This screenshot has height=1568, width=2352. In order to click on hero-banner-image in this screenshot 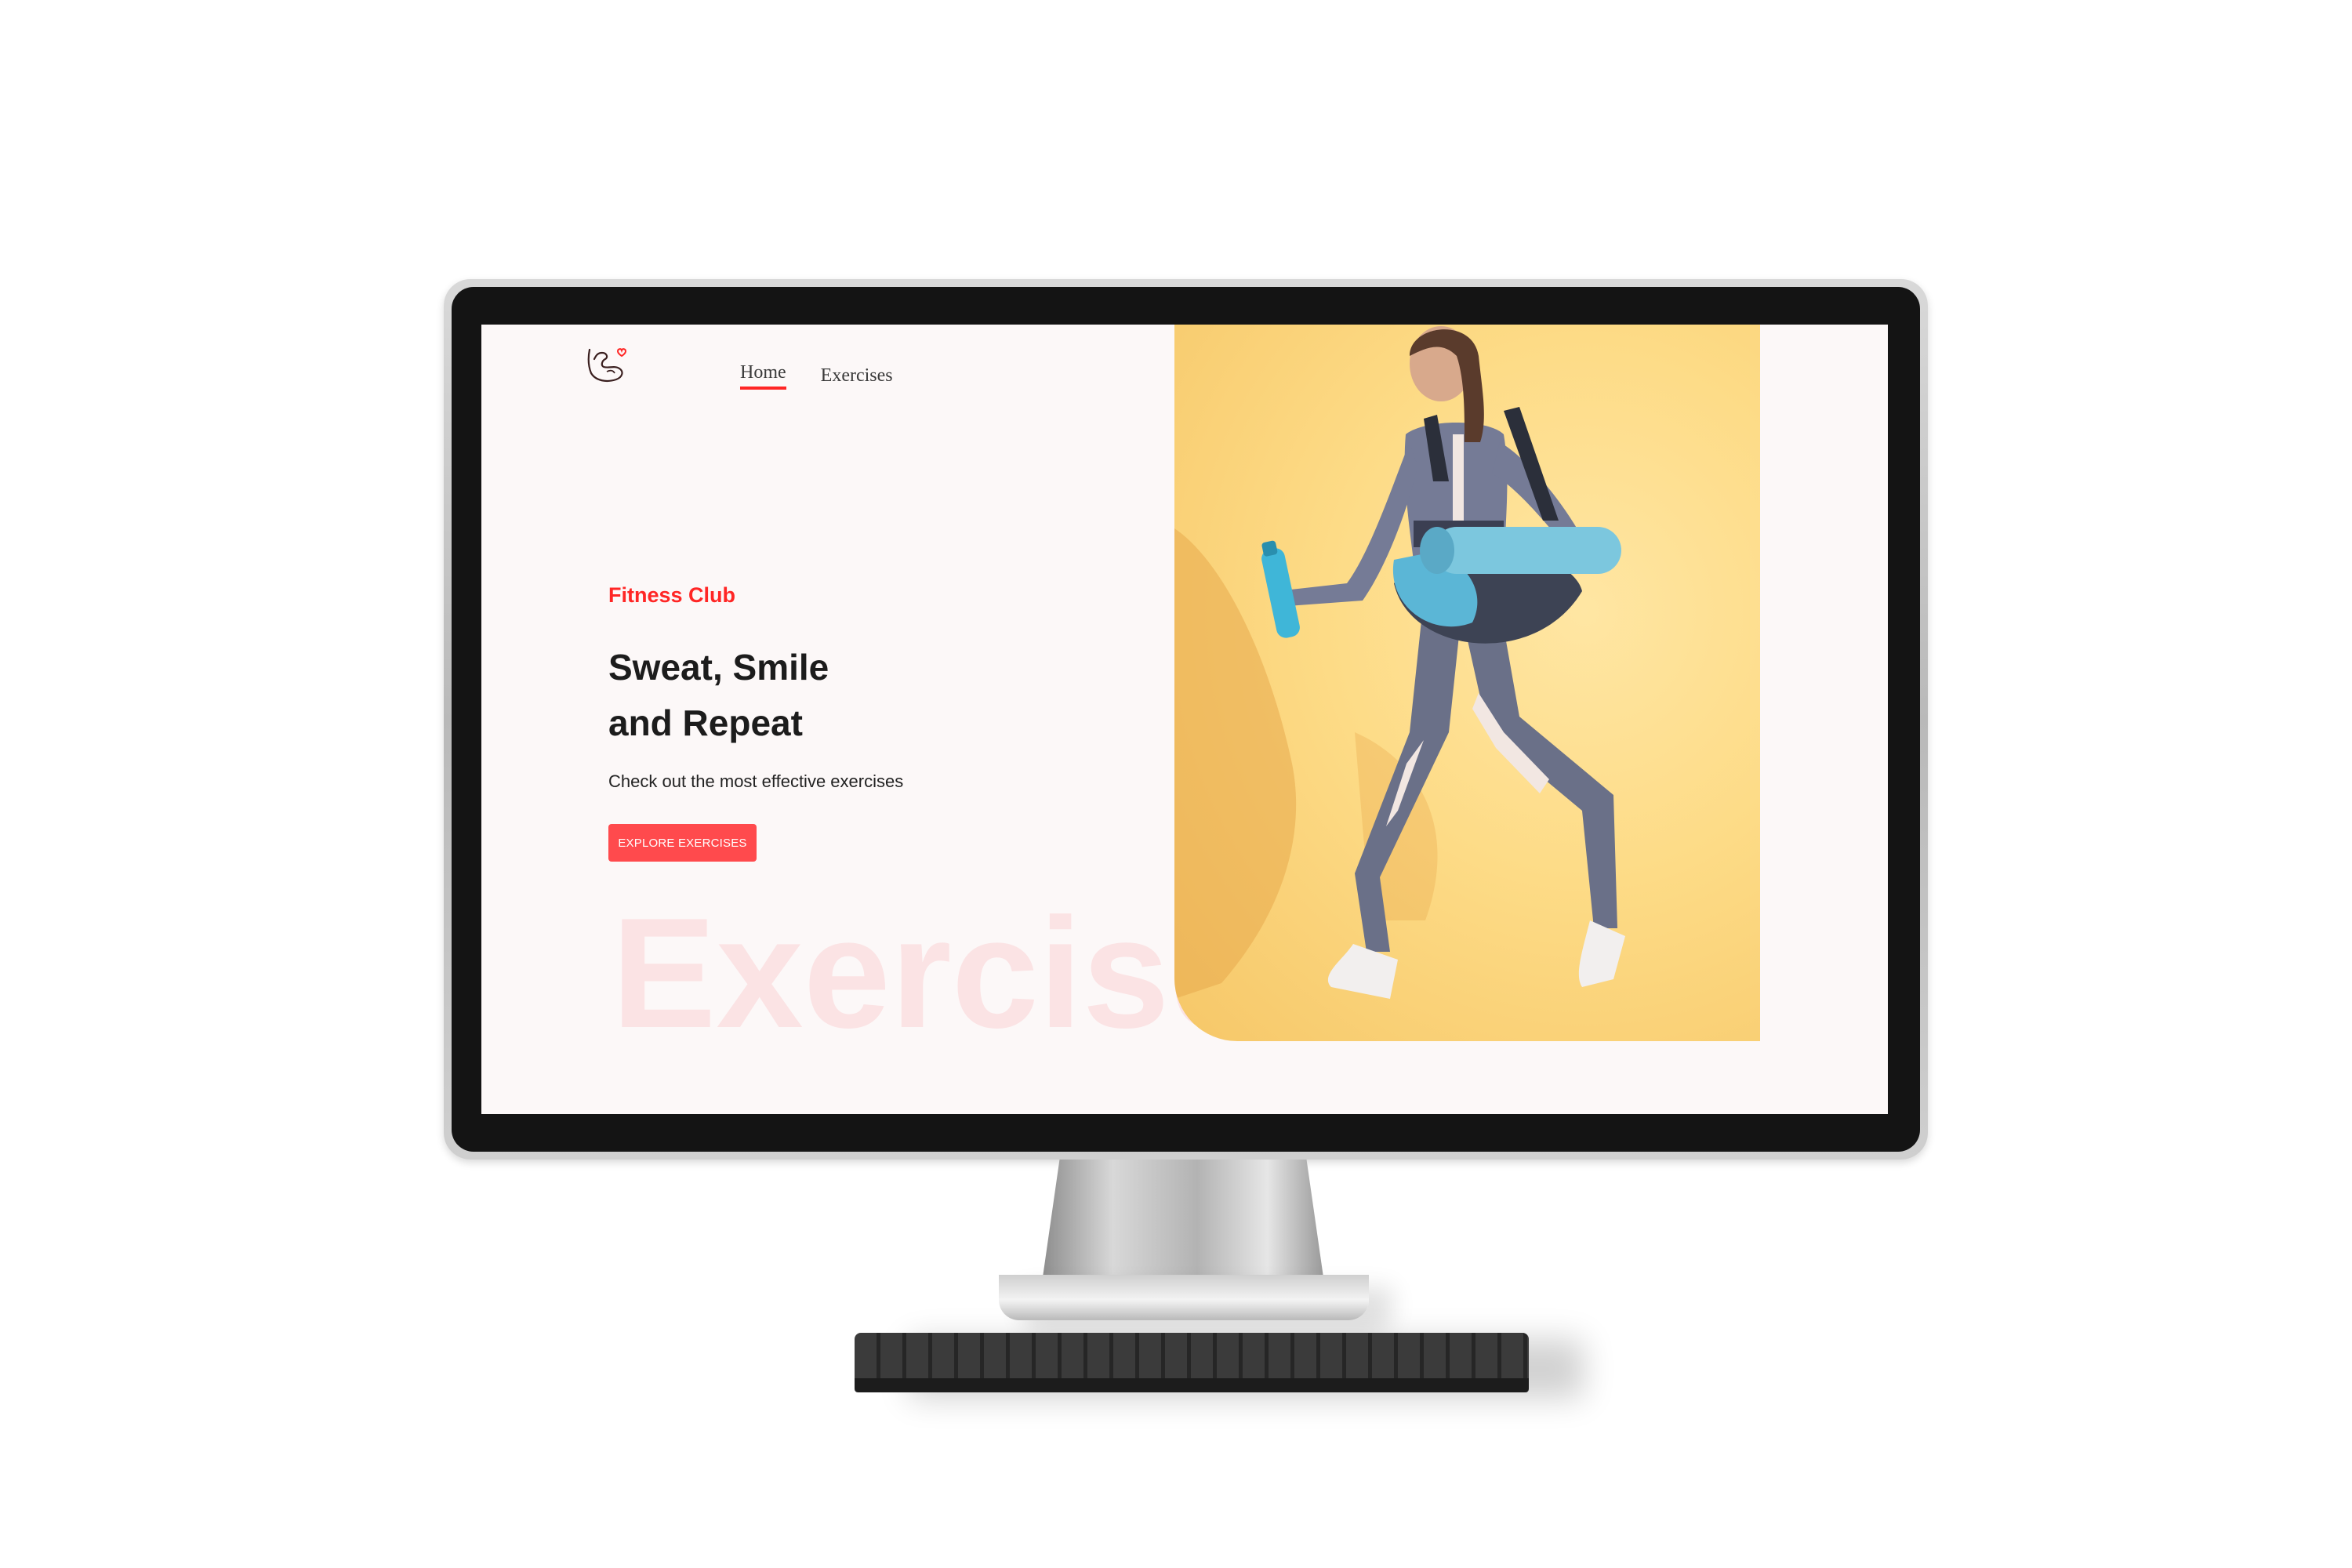, I will do `click(1467, 683)`.